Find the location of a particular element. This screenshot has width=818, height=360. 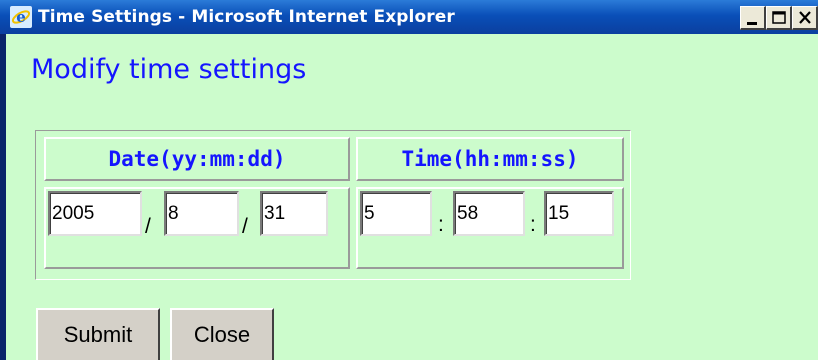

date-cell: / / is located at coordinates (197, 228).